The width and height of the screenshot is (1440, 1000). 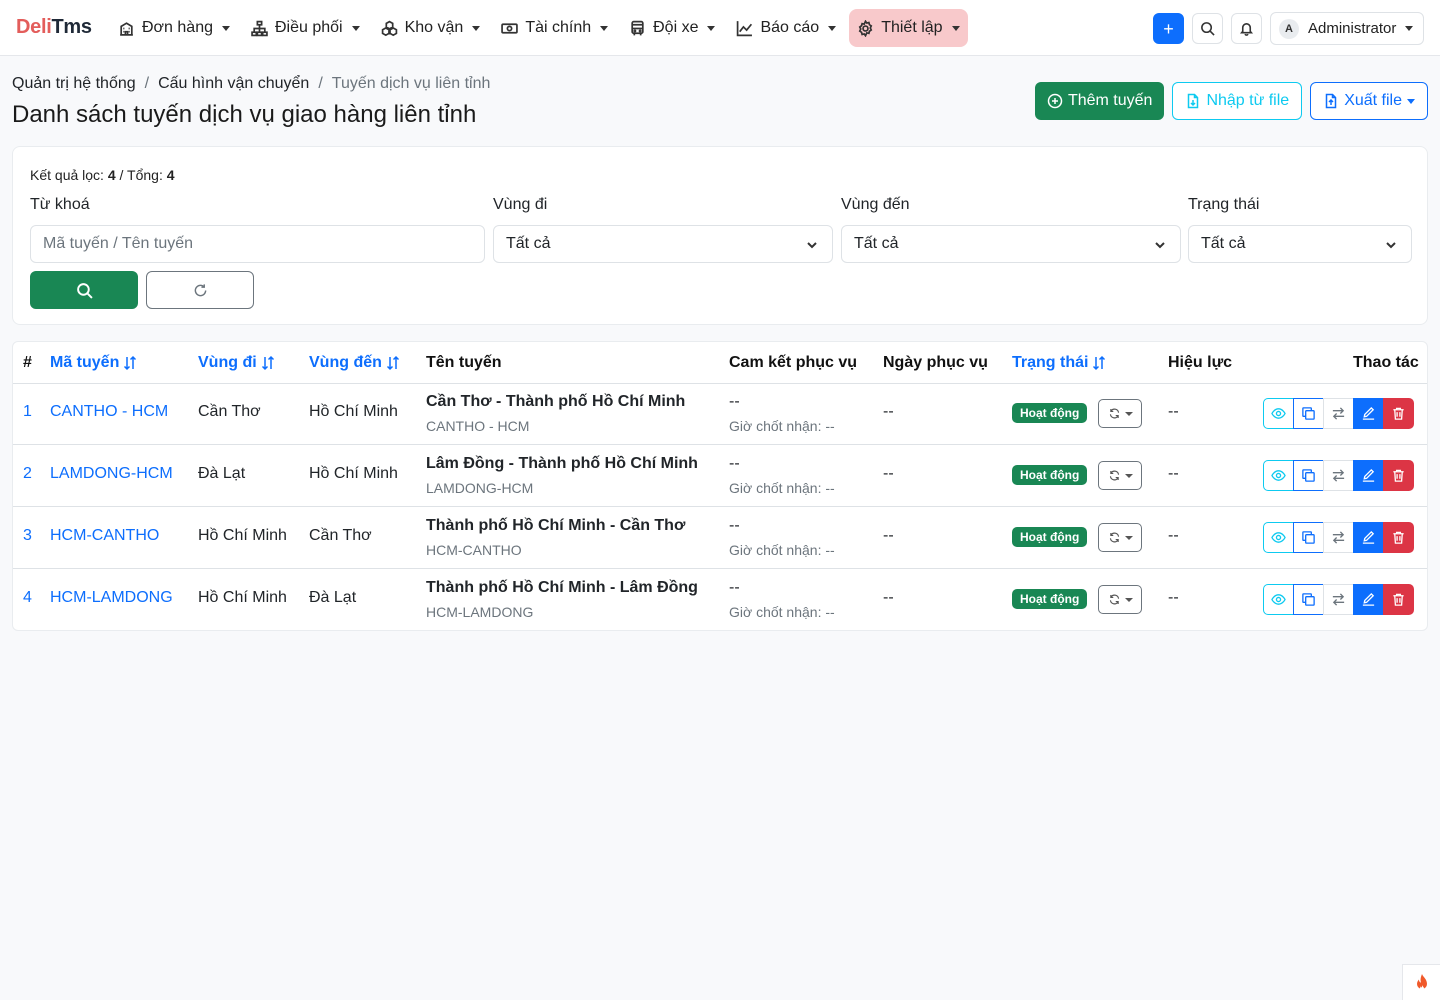 What do you see at coordinates (562, 587) in the screenshot?
I see `route-name: Thành phố Hồ Chí Minh - Lâm Đồng` at bounding box center [562, 587].